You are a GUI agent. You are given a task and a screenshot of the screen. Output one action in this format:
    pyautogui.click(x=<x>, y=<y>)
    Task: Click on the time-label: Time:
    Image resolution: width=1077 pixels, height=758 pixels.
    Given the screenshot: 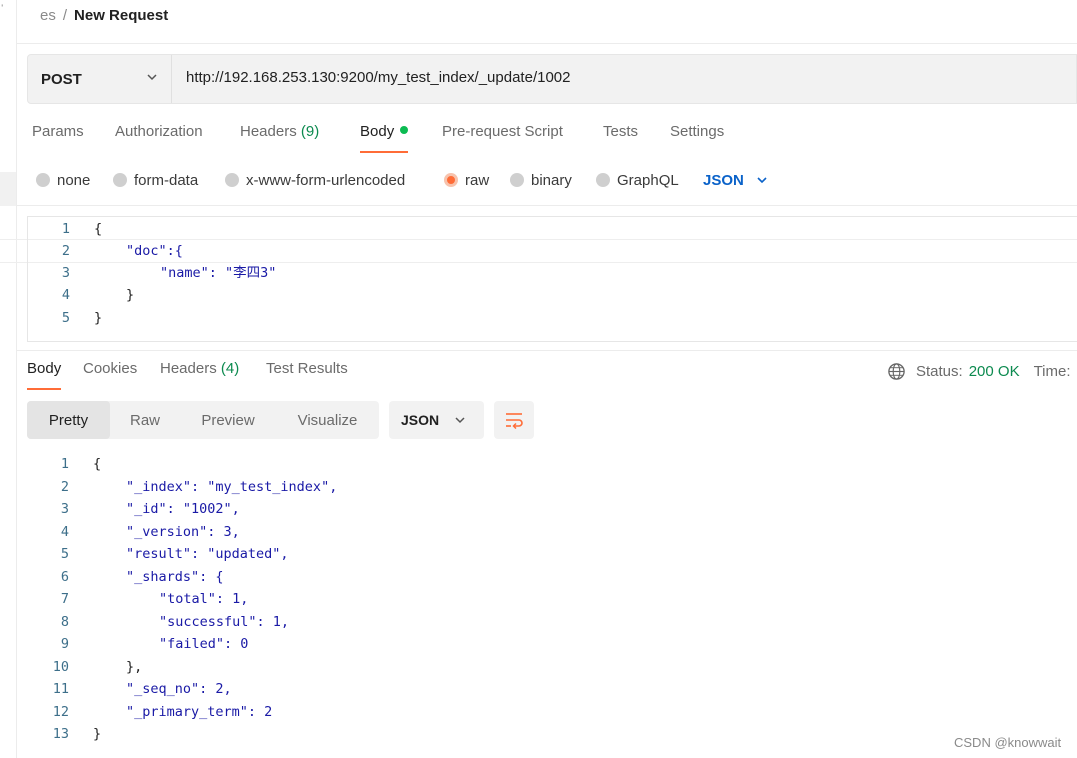 What is the action you would take?
    pyautogui.click(x=1052, y=371)
    